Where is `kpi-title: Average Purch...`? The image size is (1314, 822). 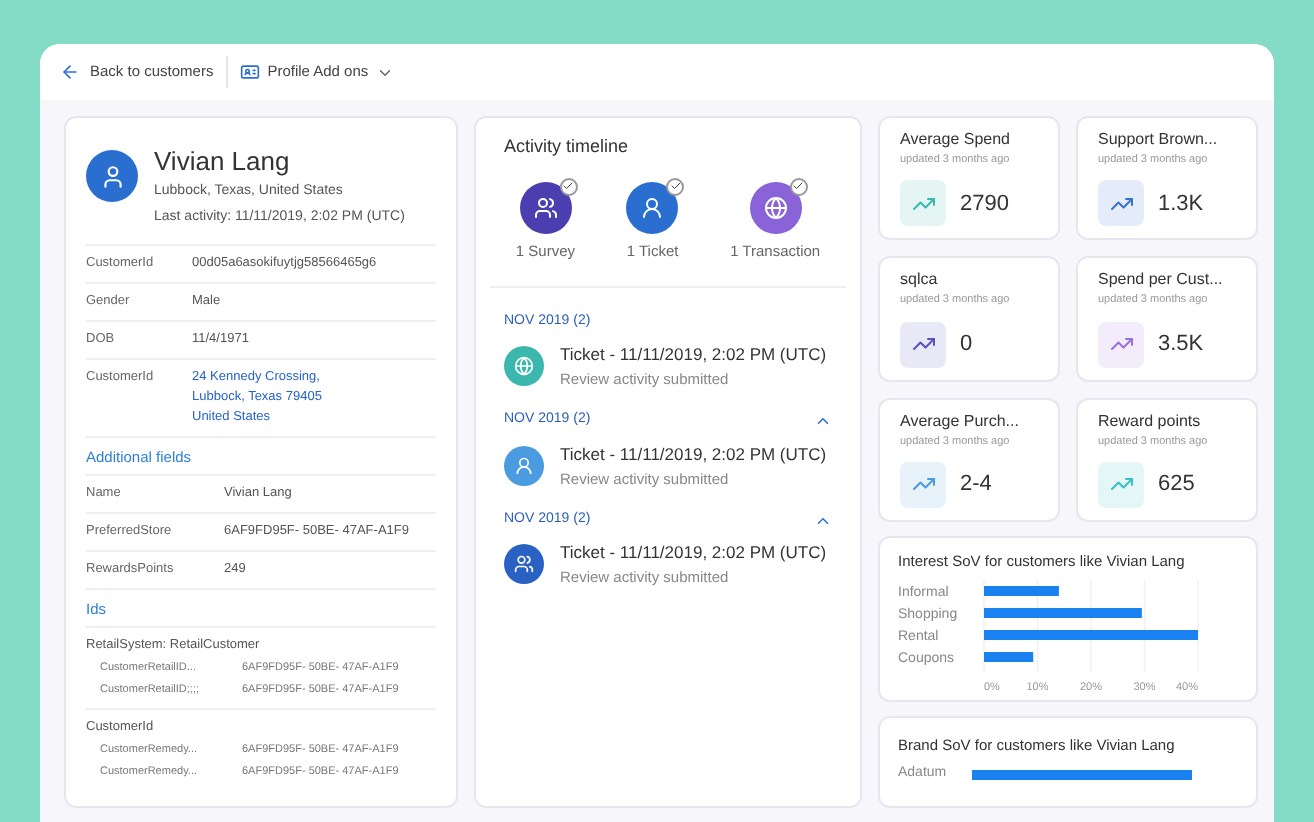
kpi-title: Average Purch... is located at coordinates (960, 421).